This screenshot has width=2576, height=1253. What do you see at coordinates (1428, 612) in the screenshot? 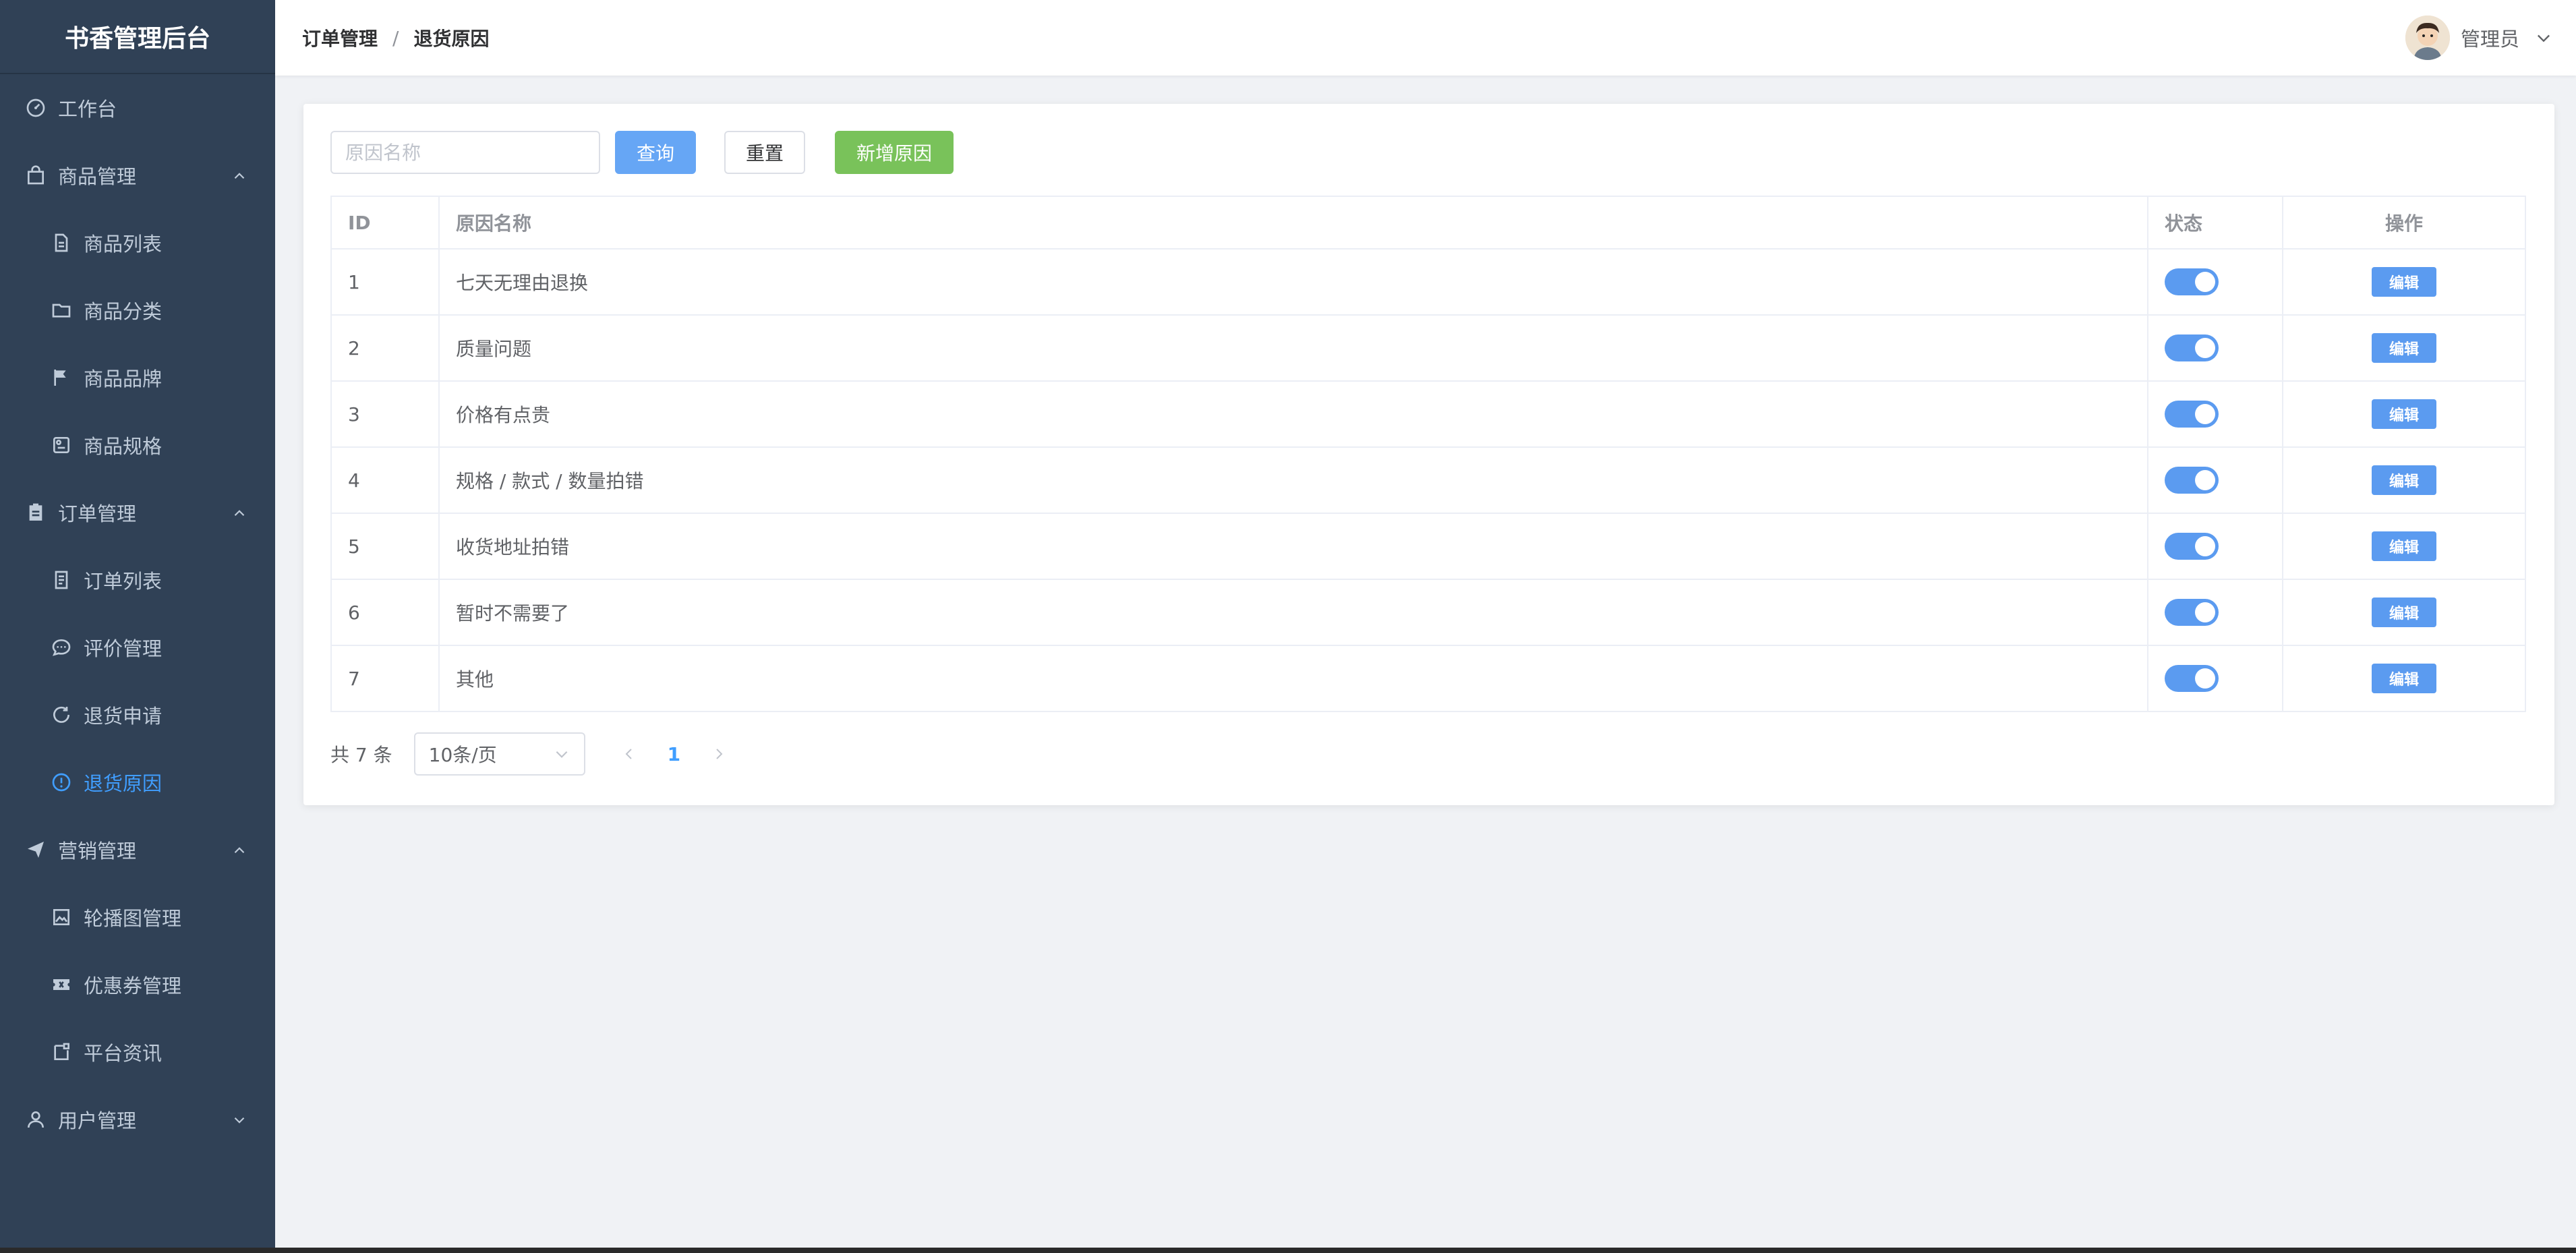
I see `table-row: 6 暂时不需要了 编辑` at bounding box center [1428, 612].